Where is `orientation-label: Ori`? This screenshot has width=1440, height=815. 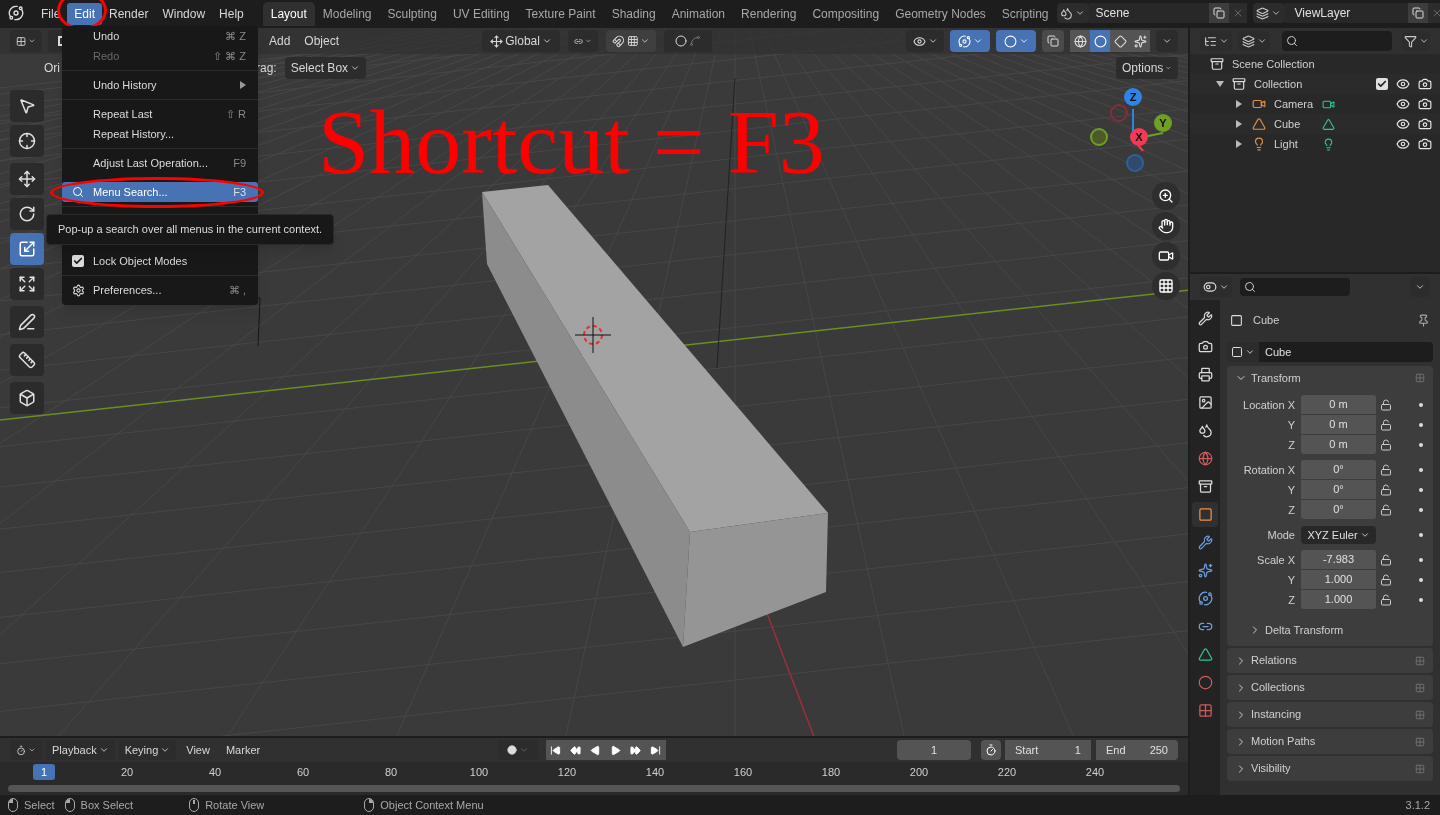 orientation-label: Ori is located at coordinates (52, 68).